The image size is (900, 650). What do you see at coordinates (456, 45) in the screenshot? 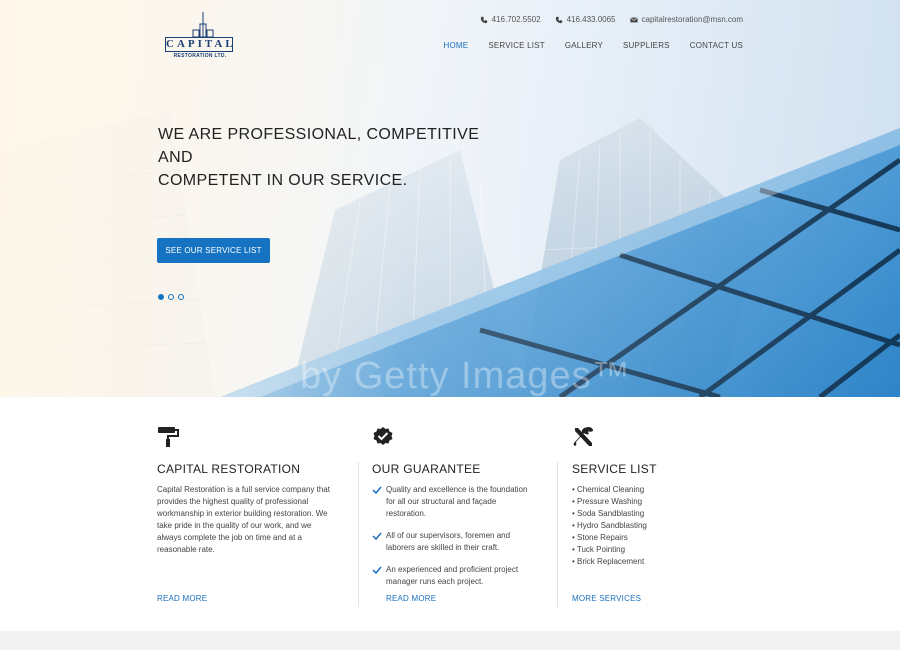
I see `nav-item-home: HOME` at bounding box center [456, 45].